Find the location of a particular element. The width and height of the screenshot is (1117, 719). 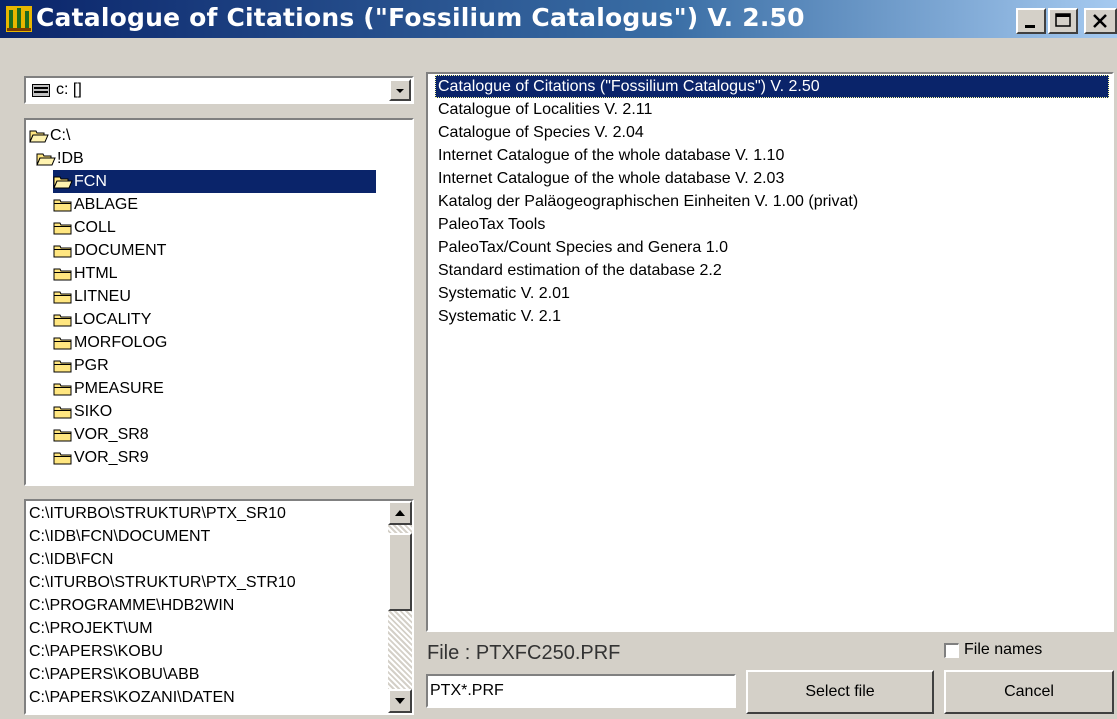

recent-path-item: C:\PROGRAMME\HDB2WIN is located at coordinates (131, 606).